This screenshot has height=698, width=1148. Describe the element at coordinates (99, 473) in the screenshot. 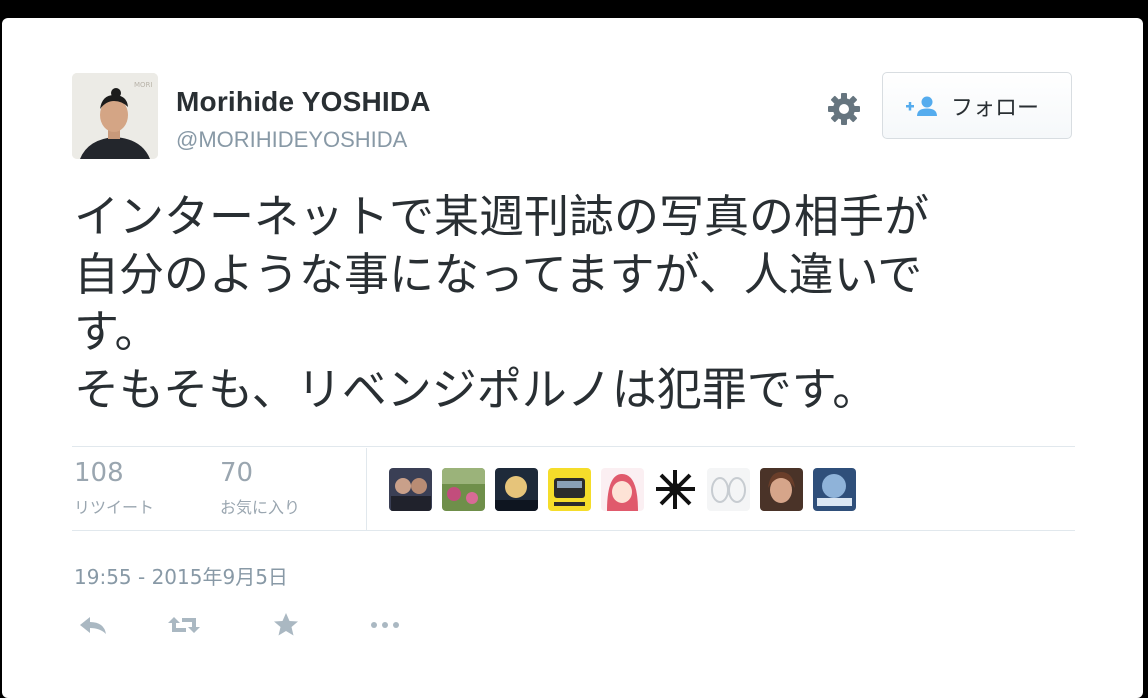

I see `retweet-count: 108` at that location.